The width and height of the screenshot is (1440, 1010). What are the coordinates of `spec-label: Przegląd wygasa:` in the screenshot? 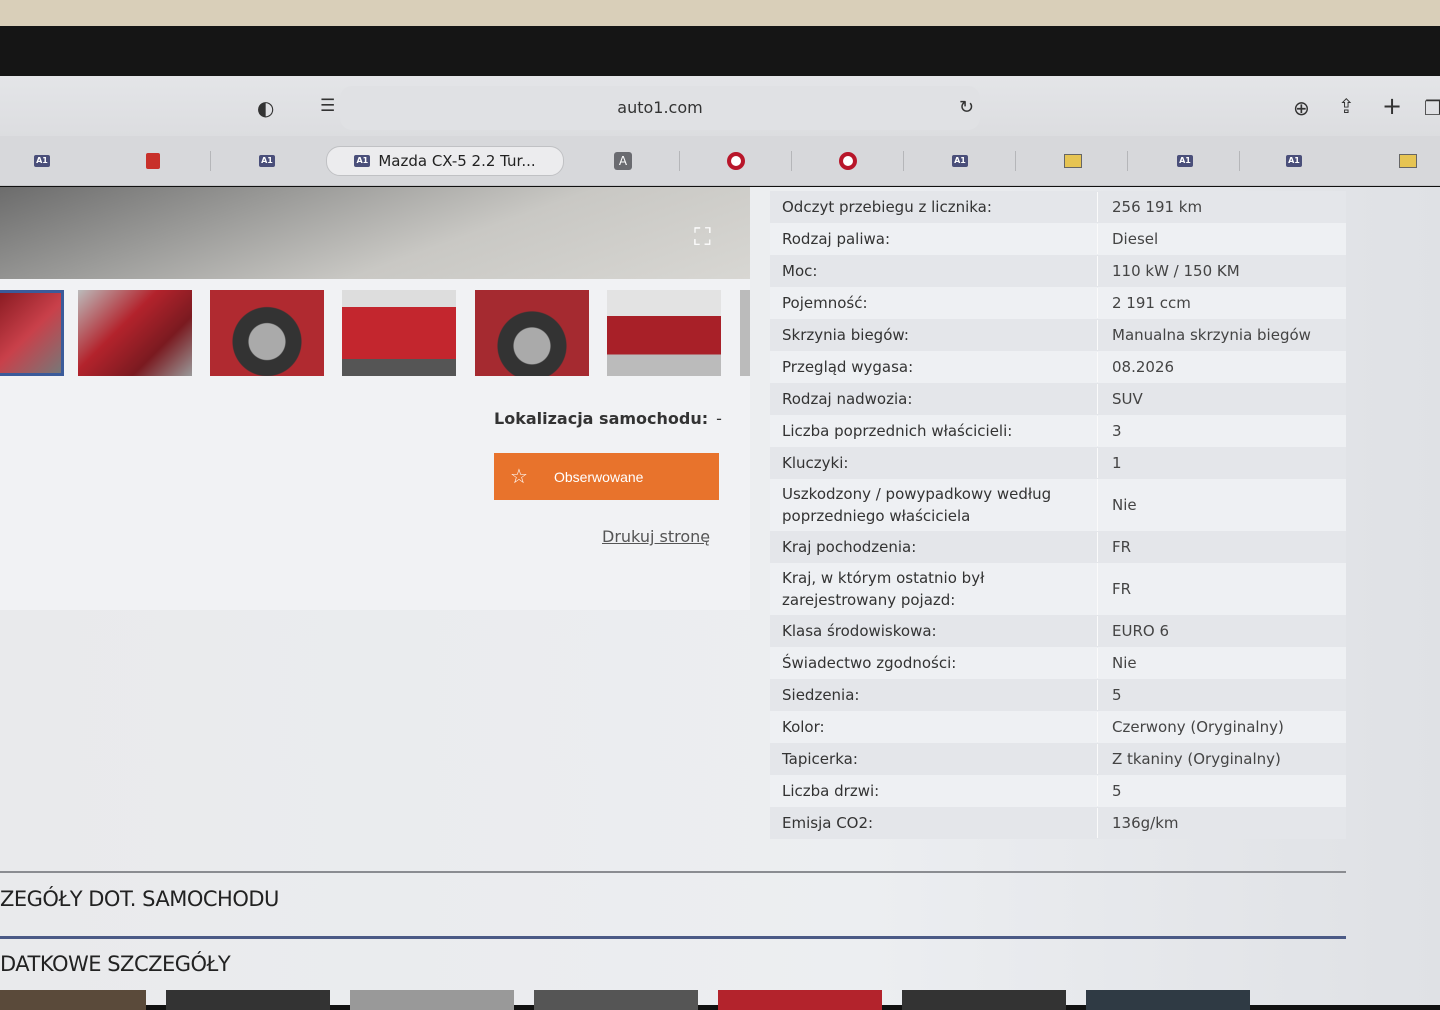 It's located at (934, 367).